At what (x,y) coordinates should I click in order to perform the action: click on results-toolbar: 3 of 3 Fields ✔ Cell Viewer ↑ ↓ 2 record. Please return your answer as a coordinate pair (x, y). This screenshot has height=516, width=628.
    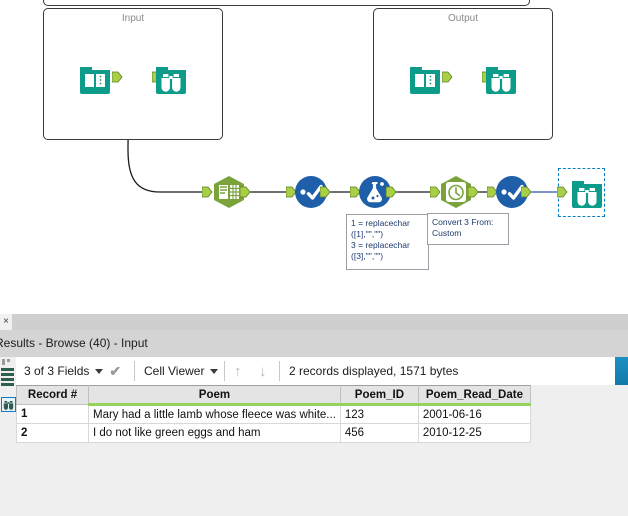
    Looking at the image, I should click on (322, 371).